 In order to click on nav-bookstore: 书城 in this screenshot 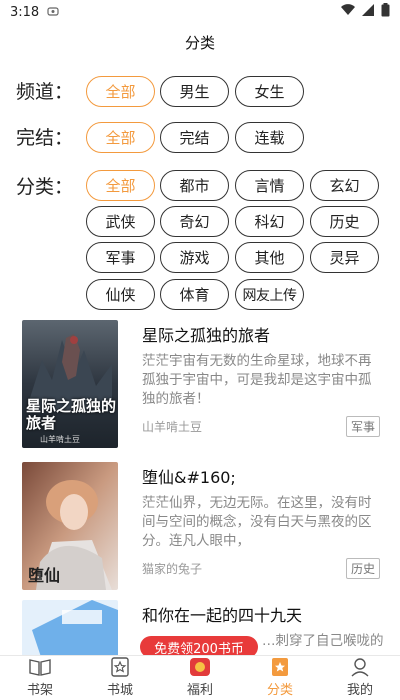, I will do `click(120, 678)`.